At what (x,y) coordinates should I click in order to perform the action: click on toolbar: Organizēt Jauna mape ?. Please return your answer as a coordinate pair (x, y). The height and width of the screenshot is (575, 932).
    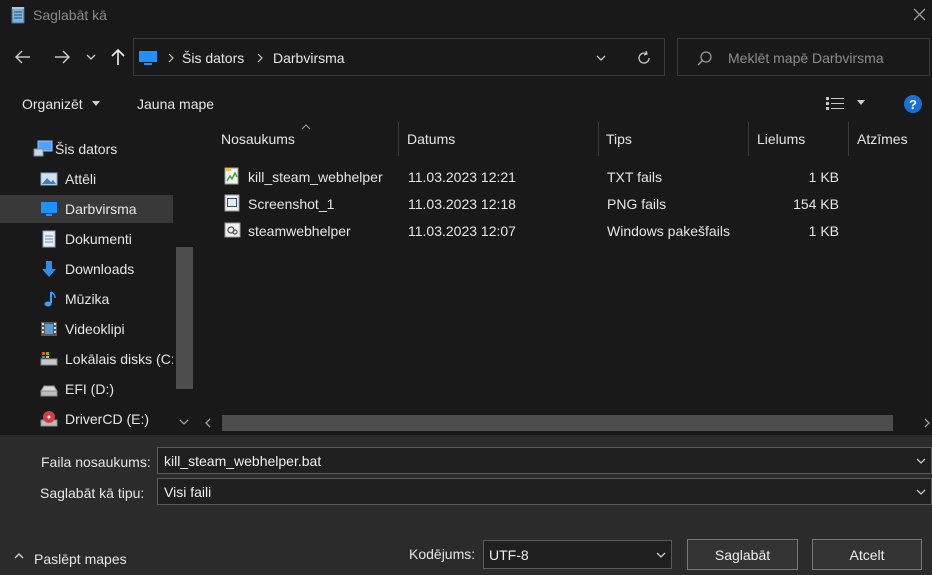
    Looking at the image, I should click on (466, 103).